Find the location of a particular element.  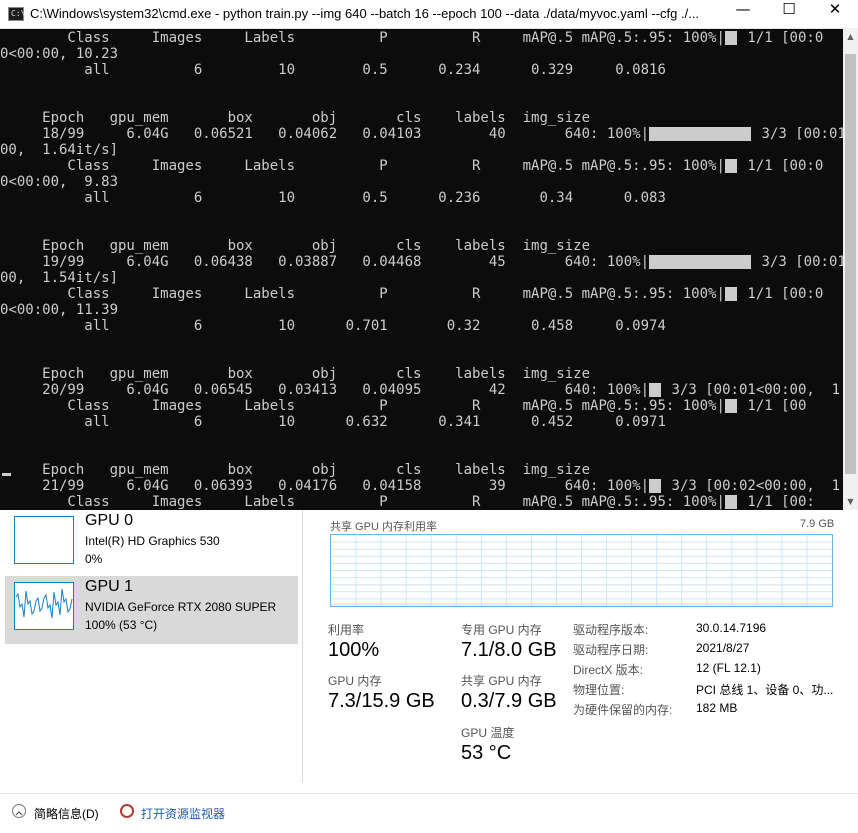

progress-status: 1/1 [00: is located at coordinates (776, 502).